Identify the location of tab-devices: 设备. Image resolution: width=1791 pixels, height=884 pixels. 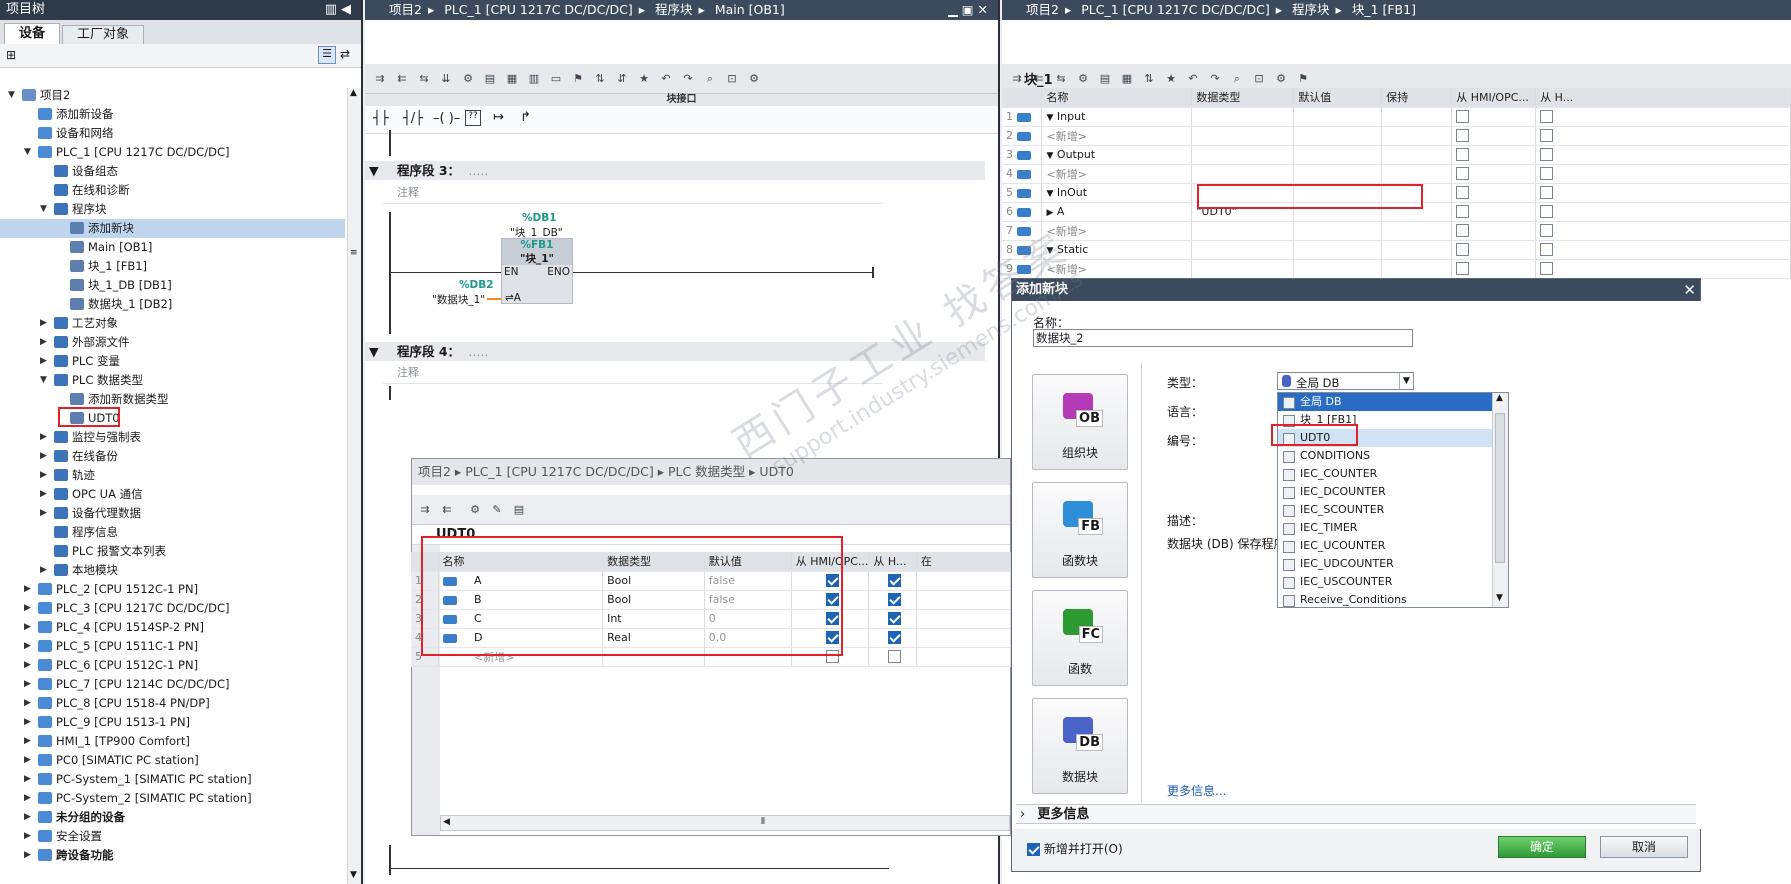
(32, 33).